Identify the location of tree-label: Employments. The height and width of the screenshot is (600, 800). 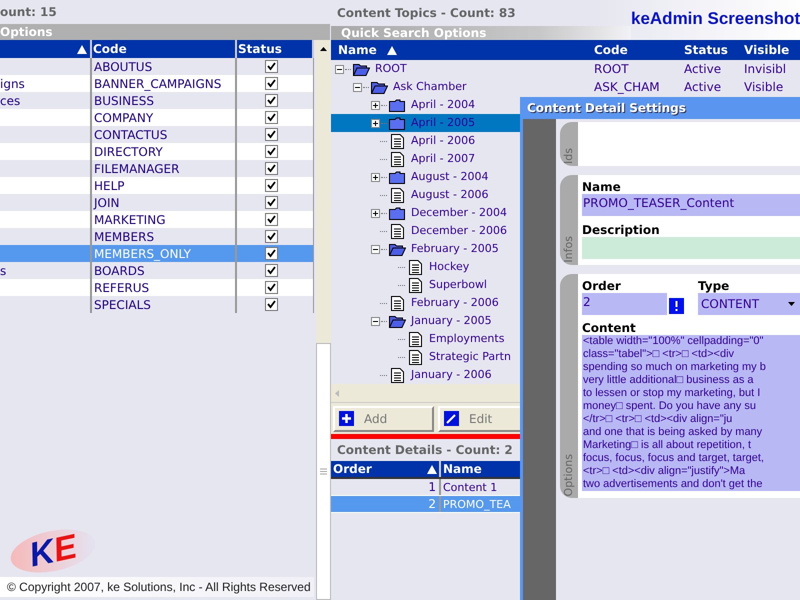
(466, 338).